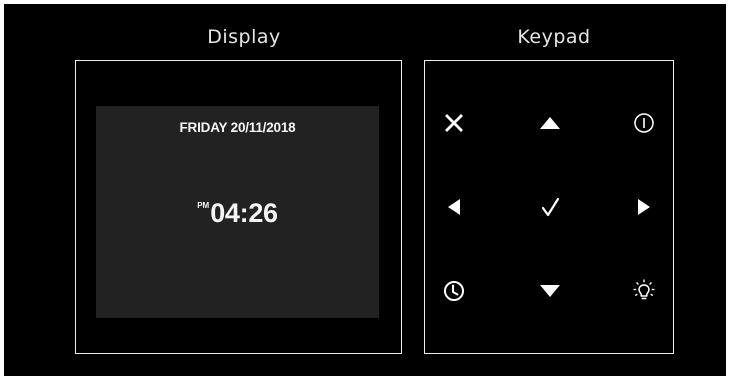 This screenshot has height=382, width=731. I want to click on clock-button, so click(454, 291).